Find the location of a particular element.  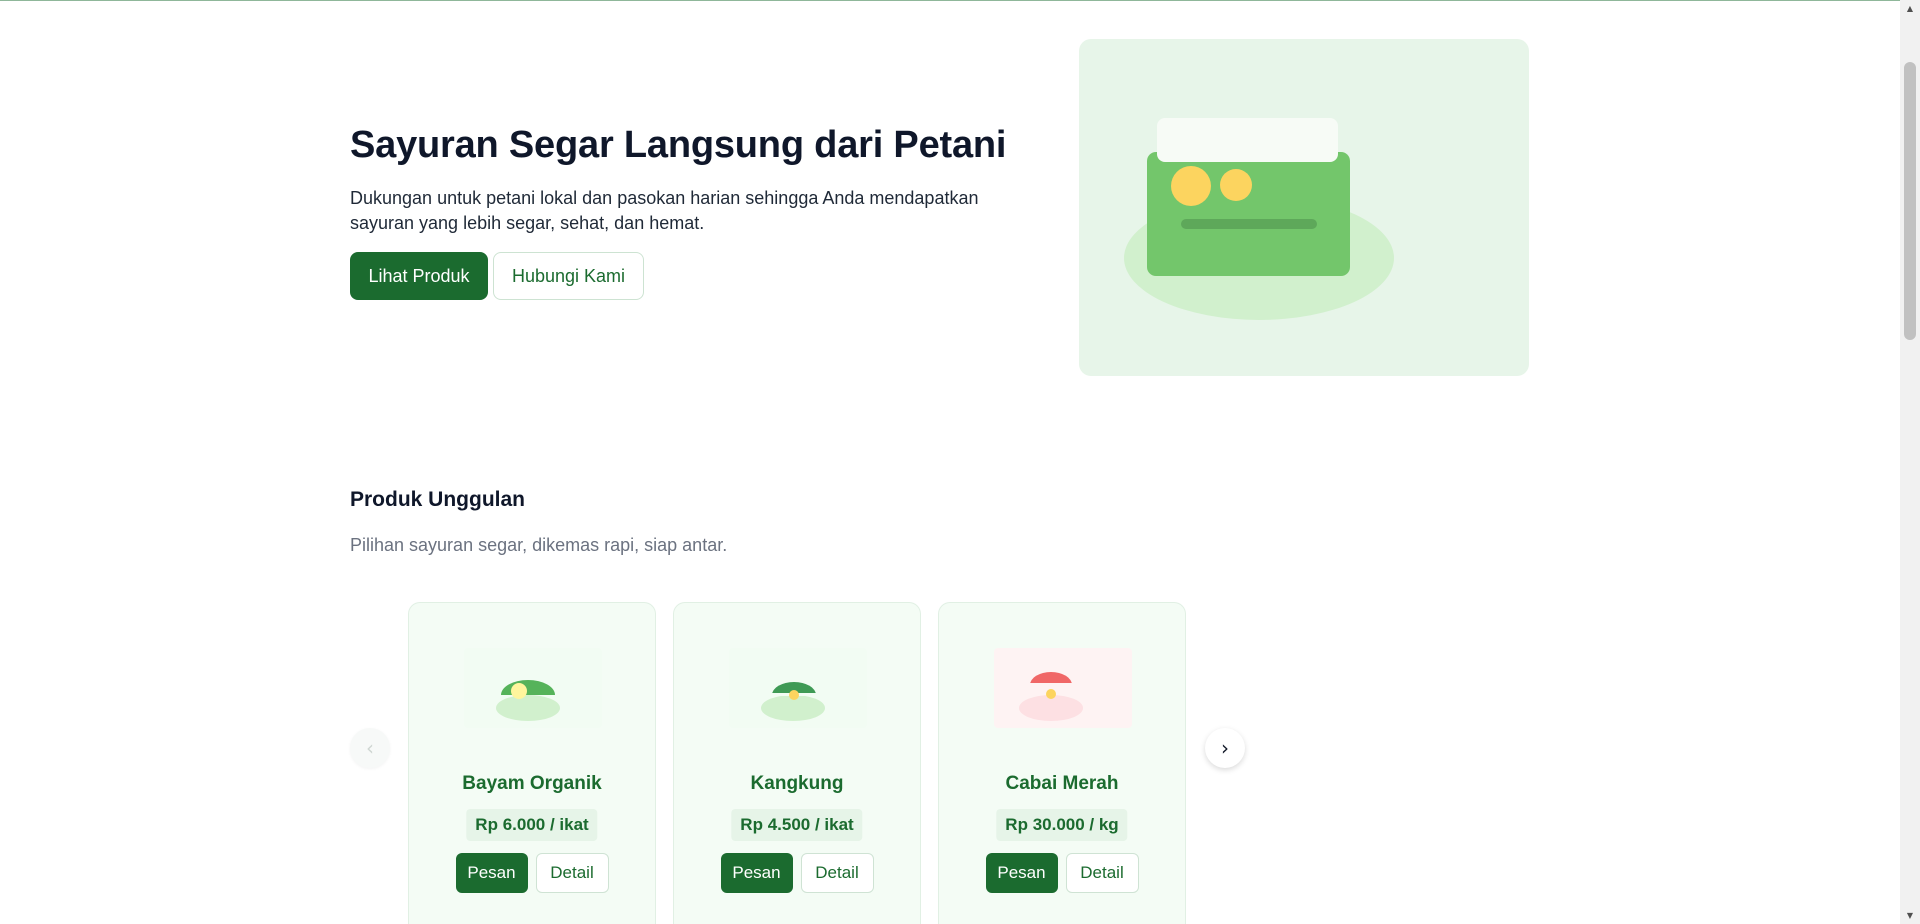

hero-illustration is located at coordinates (1304, 207).